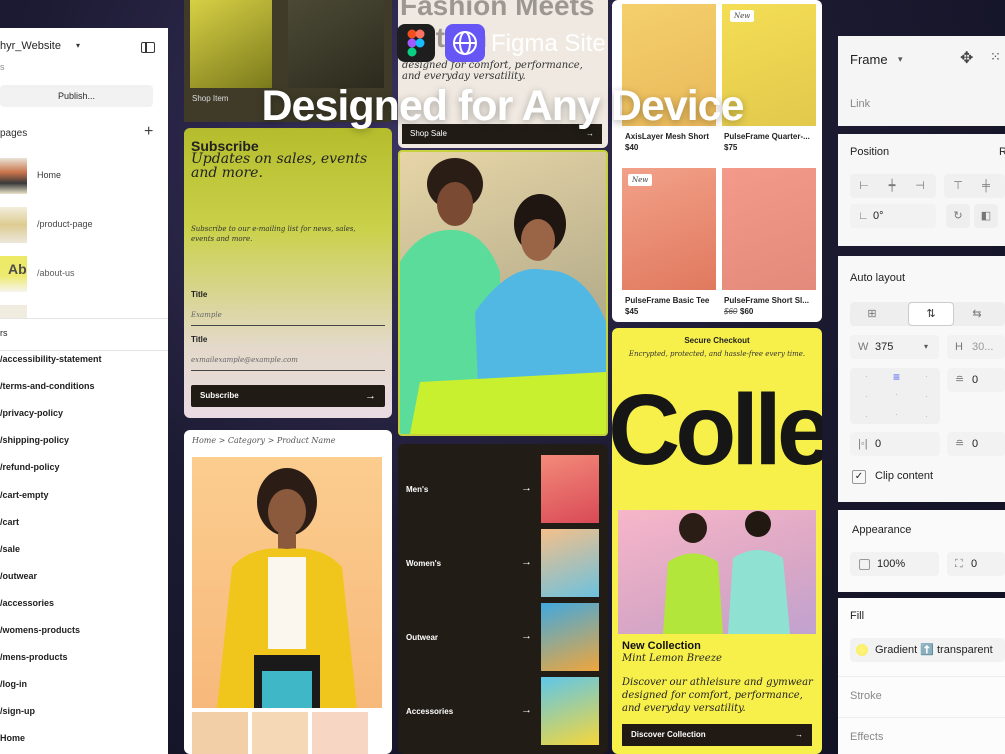 Image resolution: width=1005 pixels, height=754 pixels. I want to click on route-item: /privacy-policy, so click(31, 413).